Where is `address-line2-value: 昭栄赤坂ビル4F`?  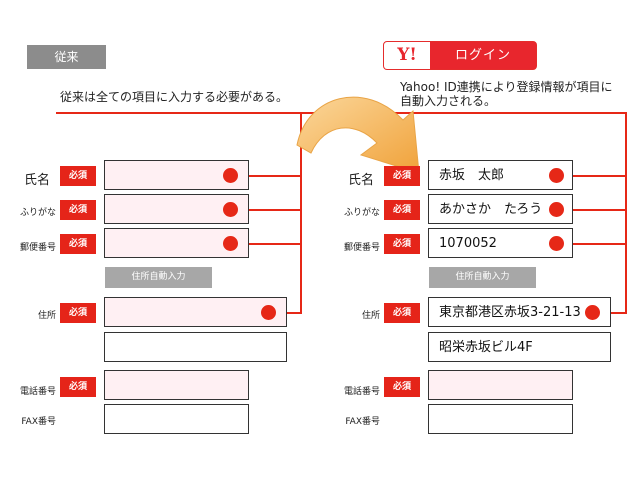
address-line2-value: 昭栄赤坂ビル4F is located at coordinates (486, 347).